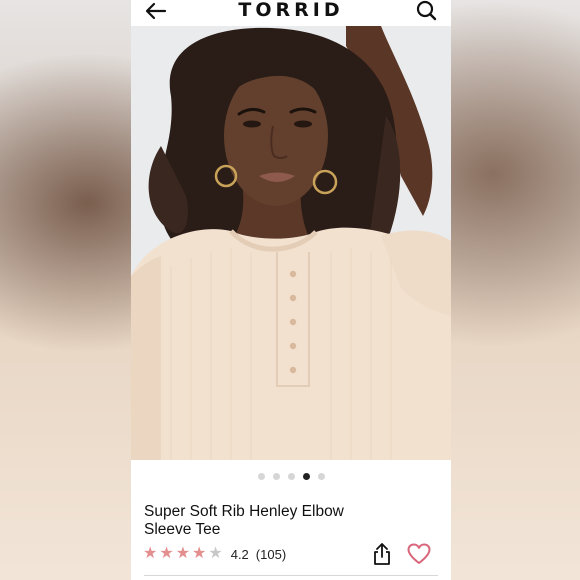 The width and height of the screenshot is (580, 580). What do you see at coordinates (239, 554) in the screenshot?
I see `rating-value: 4.2` at bounding box center [239, 554].